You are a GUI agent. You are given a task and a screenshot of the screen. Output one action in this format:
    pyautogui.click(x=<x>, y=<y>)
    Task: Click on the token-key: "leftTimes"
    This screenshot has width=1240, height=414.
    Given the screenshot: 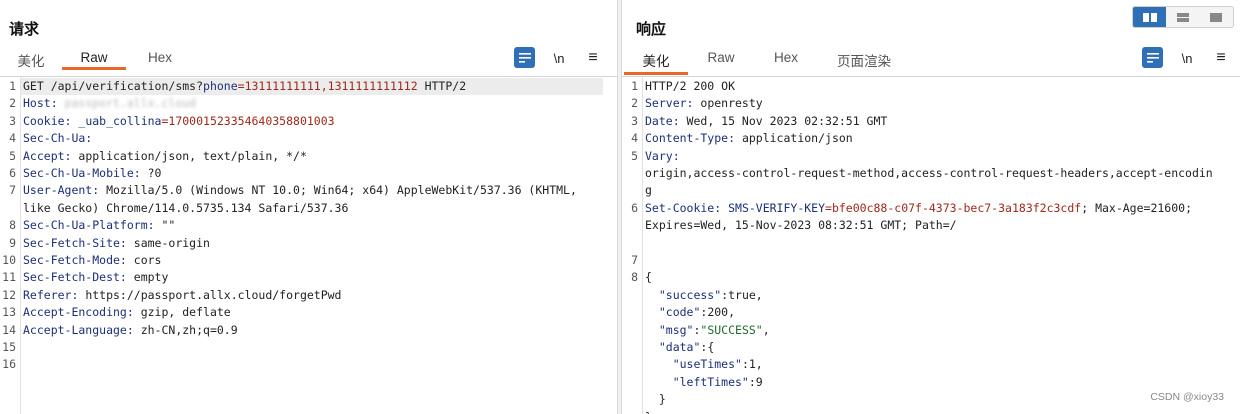 What is the action you would take?
    pyautogui.click(x=697, y=381)
    